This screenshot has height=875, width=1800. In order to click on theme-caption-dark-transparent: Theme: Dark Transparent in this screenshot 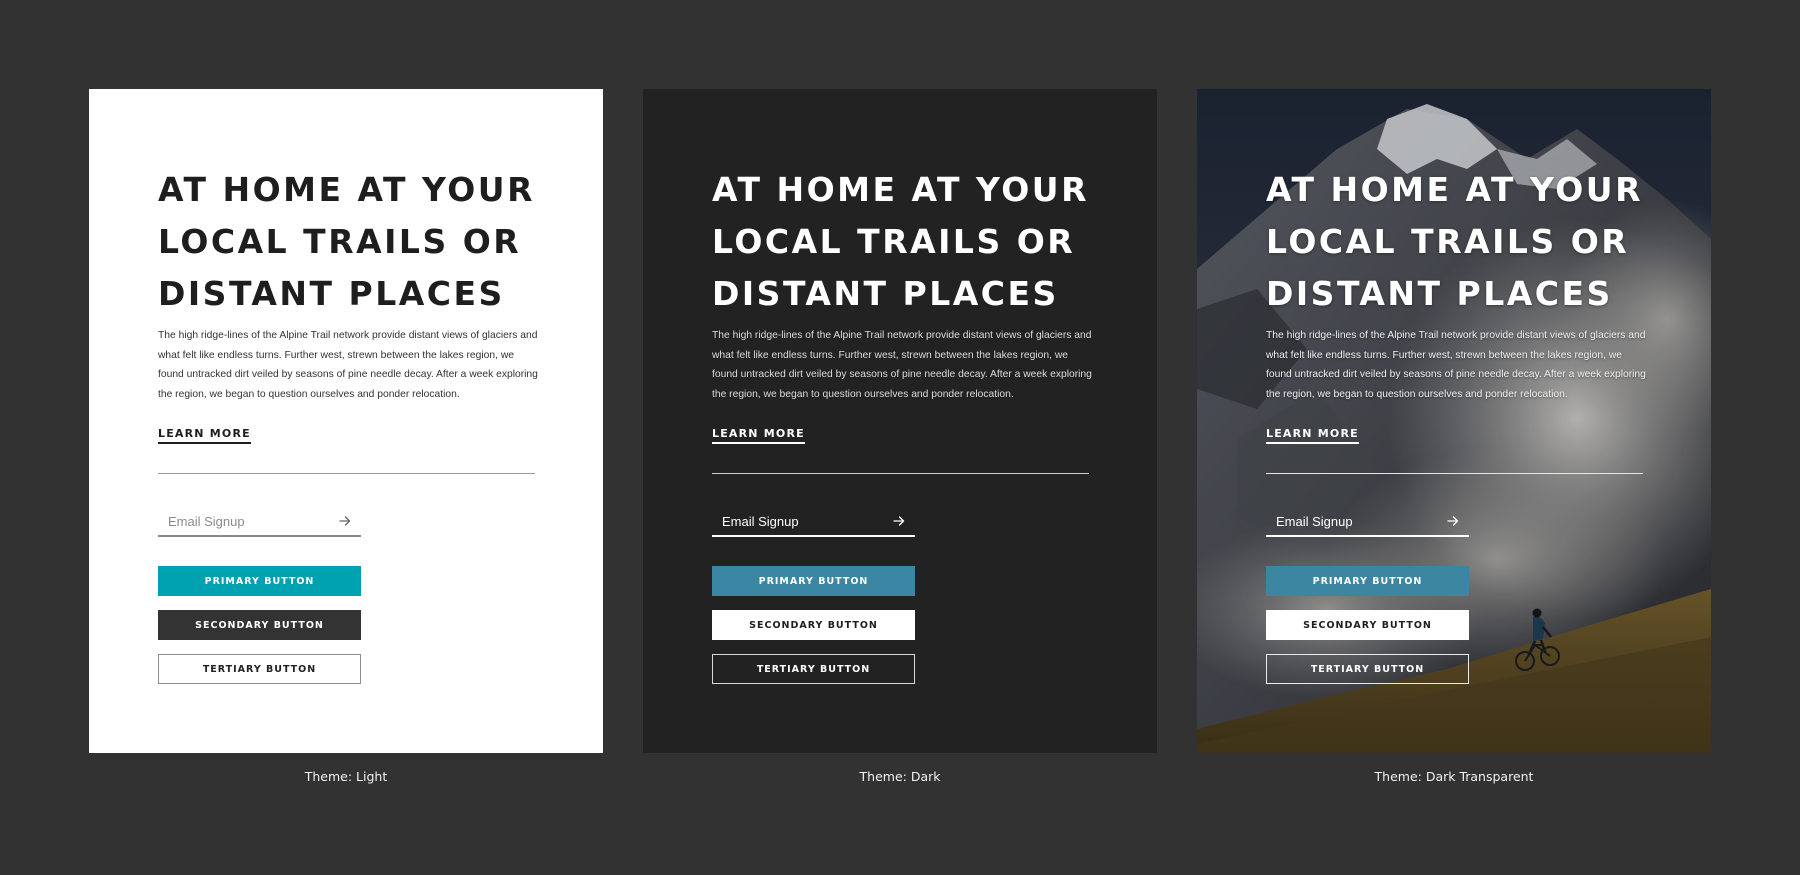, I will do `click(1454, 776)`.